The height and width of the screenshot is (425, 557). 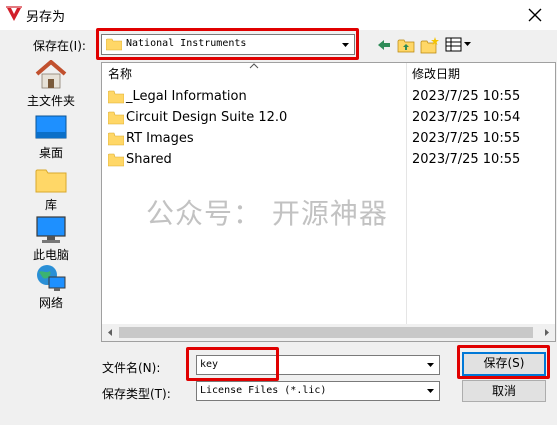 What do you see at coordinates (328, 160) in the screenshot?
I see `file-row: Shared 2023/7/25 10:55` at bounding box center [328, 160].